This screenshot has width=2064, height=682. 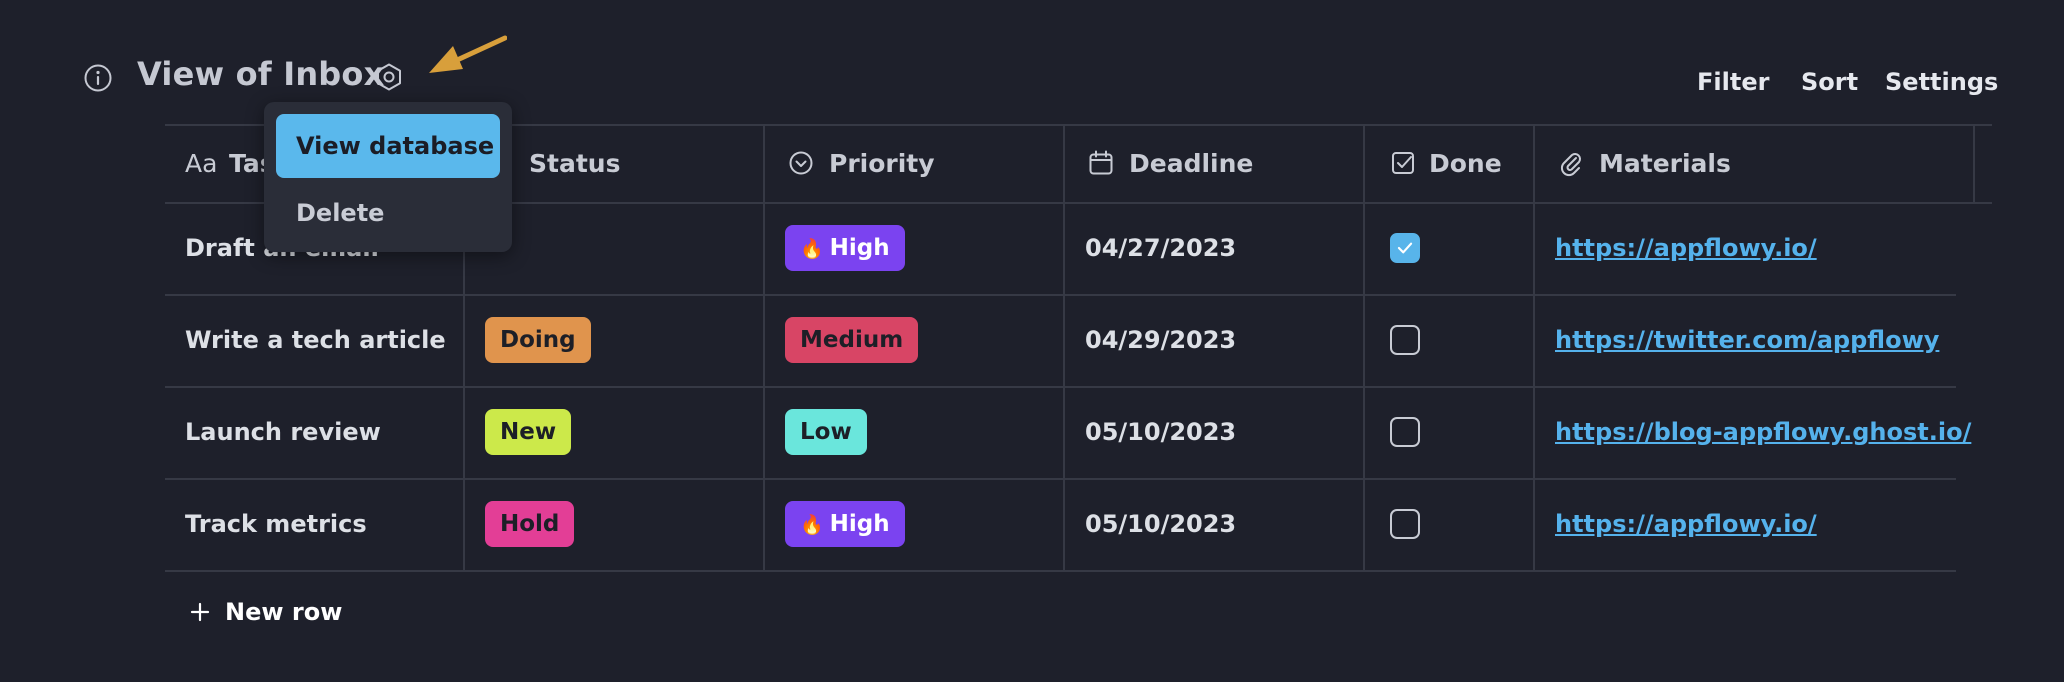 What do you see at coordinates (852, 340) in the screenshot?
I see `priority-tag: Medium` at bounding box center [852, 340].